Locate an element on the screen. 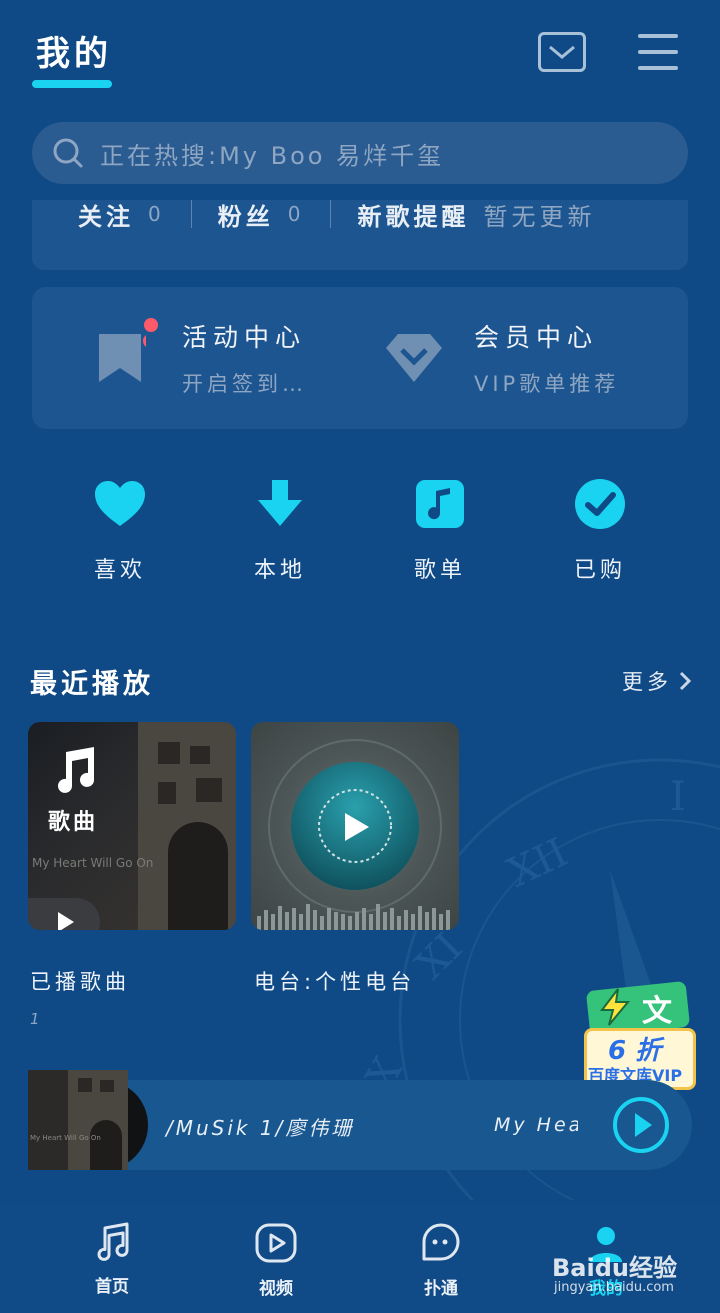 The width and height of the screenshot is (720, 1313). player-artist-info: /MuSik 1/廖伟珊 is located at coordinates (260, 1128).